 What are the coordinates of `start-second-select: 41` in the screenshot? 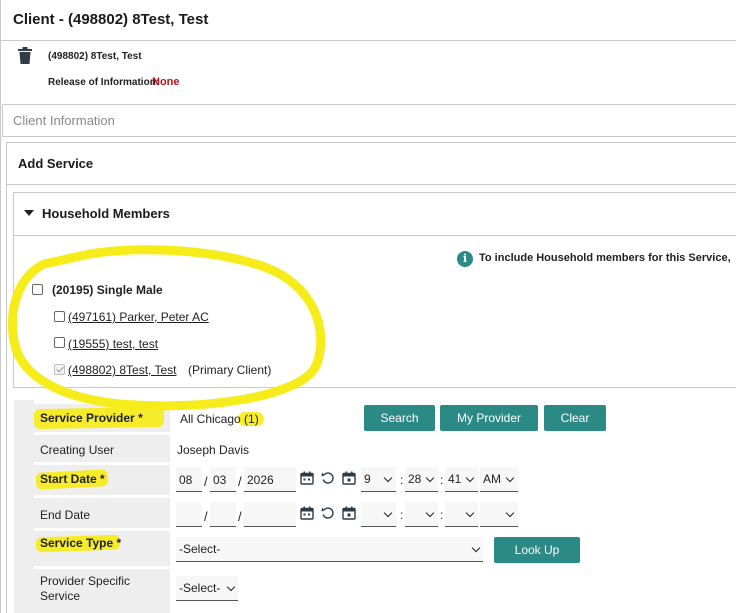 It's located at (461, 479).